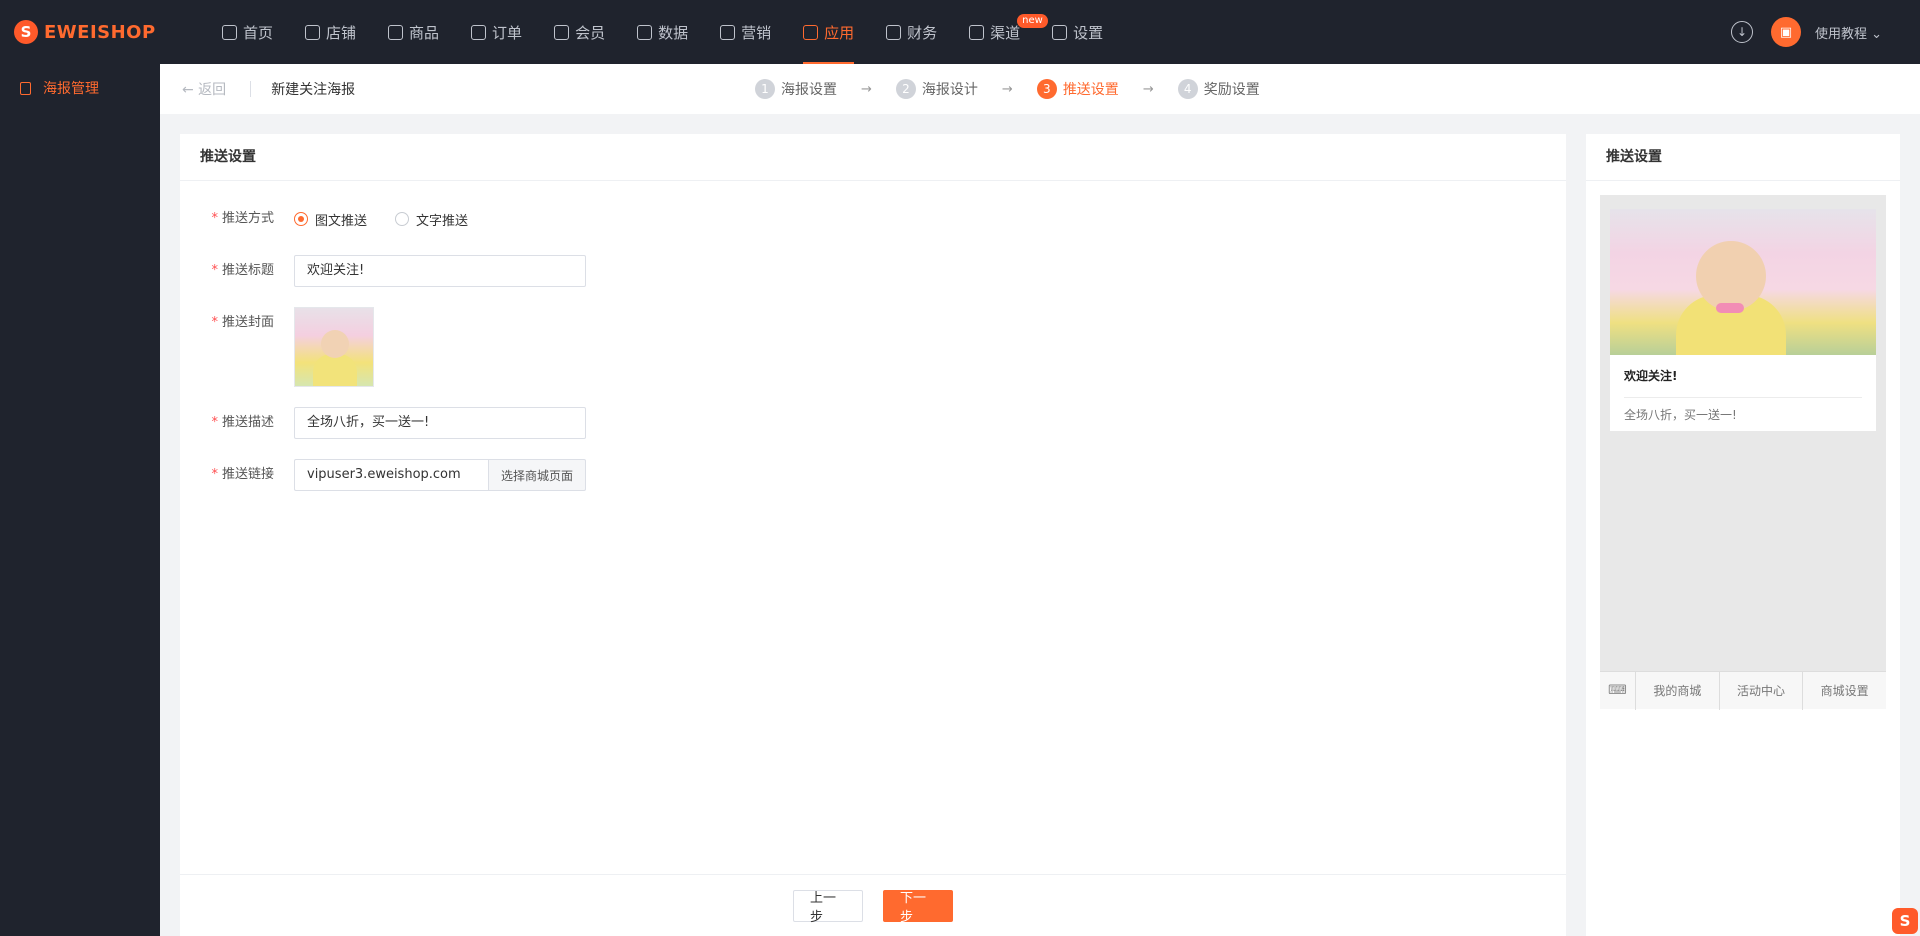 The width and height of the screenshot is (1920, 936). What do you see at coordinates (396, 32) in the screenshot?
I see `product-icon` at bounding box center [396, 32].